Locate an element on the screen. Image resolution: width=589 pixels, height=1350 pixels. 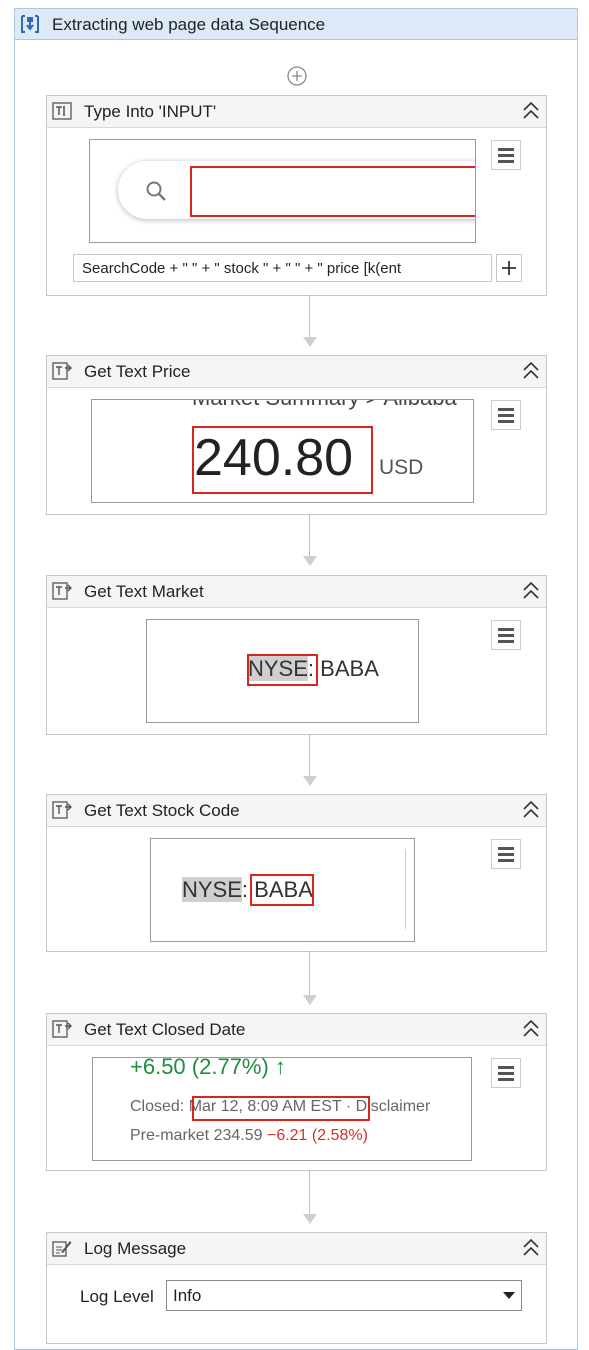
activity-title: Get Text Price is located at coordinates (137, 371).